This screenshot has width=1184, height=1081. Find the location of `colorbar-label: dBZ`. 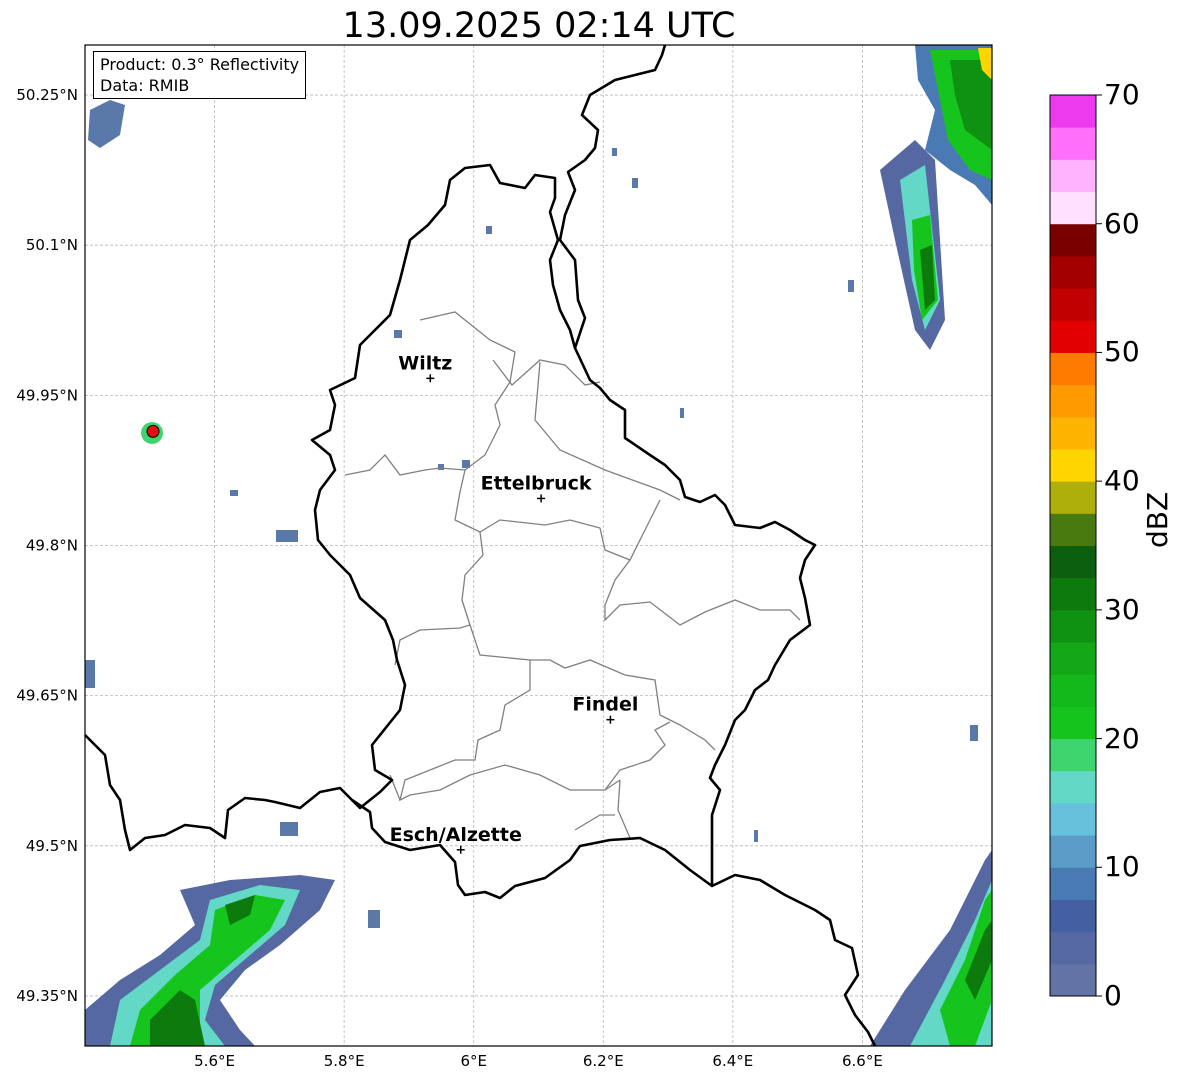

colorbar-label: dBZ is located at coordinates (1157, 519).